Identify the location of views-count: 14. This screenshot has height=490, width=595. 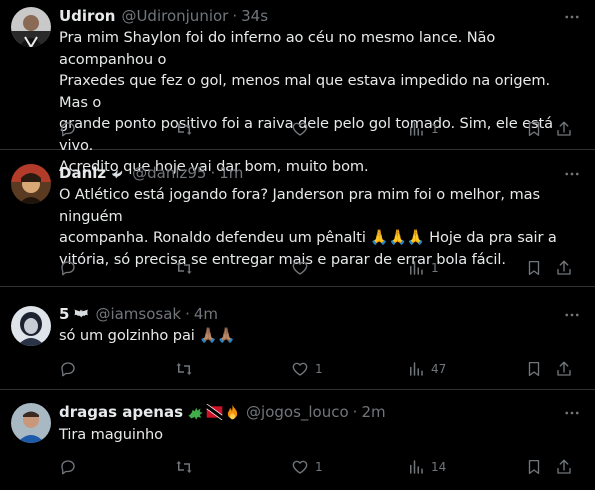
(439, 467).